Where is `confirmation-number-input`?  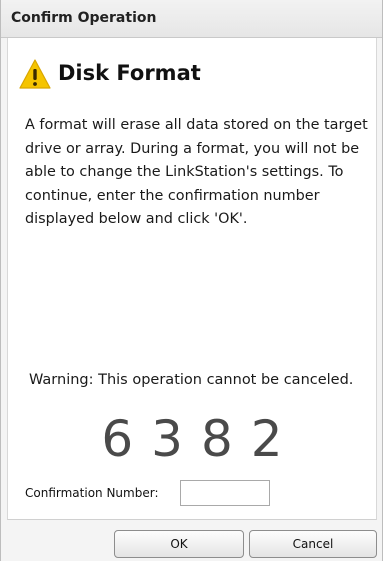
confirmation-number-input is located at coordinates (225, 493).